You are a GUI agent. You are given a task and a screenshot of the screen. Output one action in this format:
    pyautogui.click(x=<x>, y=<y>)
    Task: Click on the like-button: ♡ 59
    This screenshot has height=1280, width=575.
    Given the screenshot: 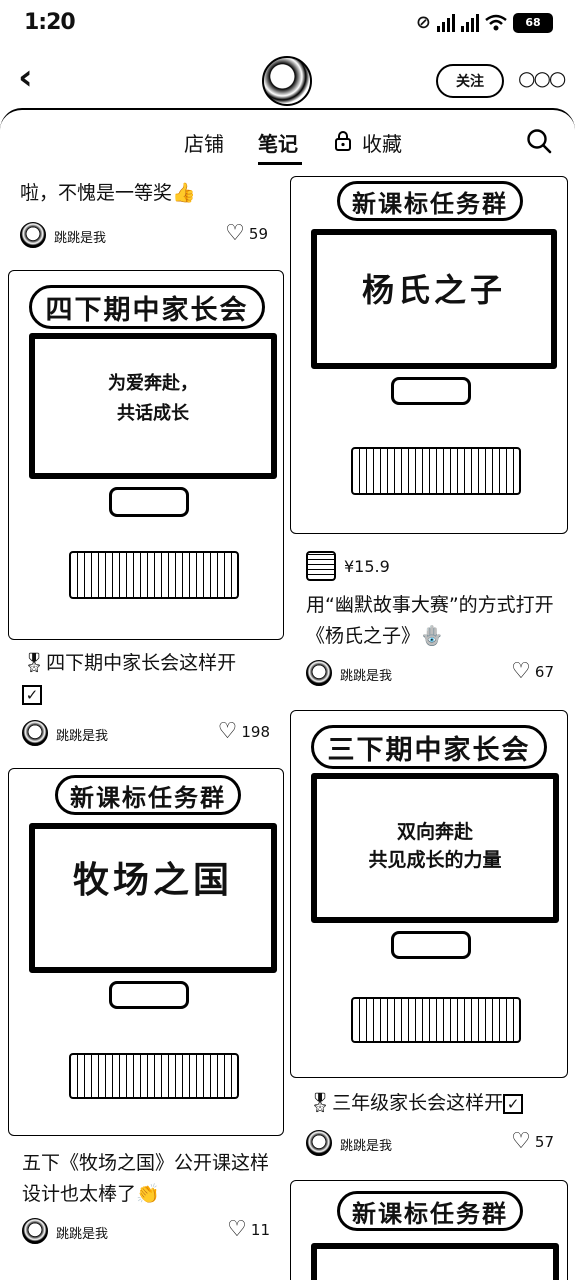 What is the action you would take?
    pyautogui.click(x=246, y=233)
    